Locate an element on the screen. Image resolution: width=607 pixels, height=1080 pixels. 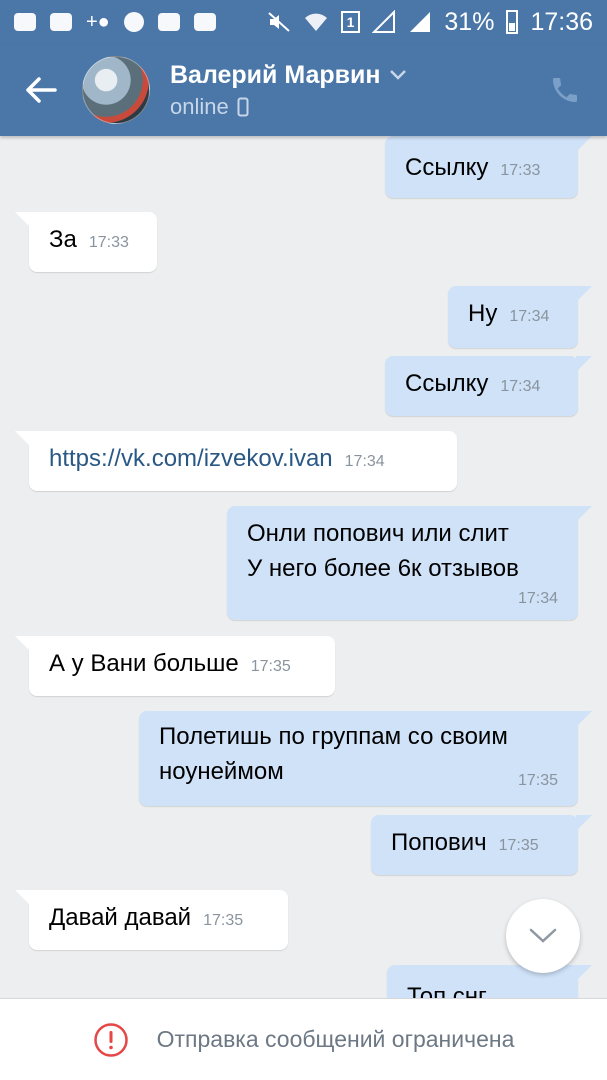
battery-percent: 31% is located at coordinates (469, 21).